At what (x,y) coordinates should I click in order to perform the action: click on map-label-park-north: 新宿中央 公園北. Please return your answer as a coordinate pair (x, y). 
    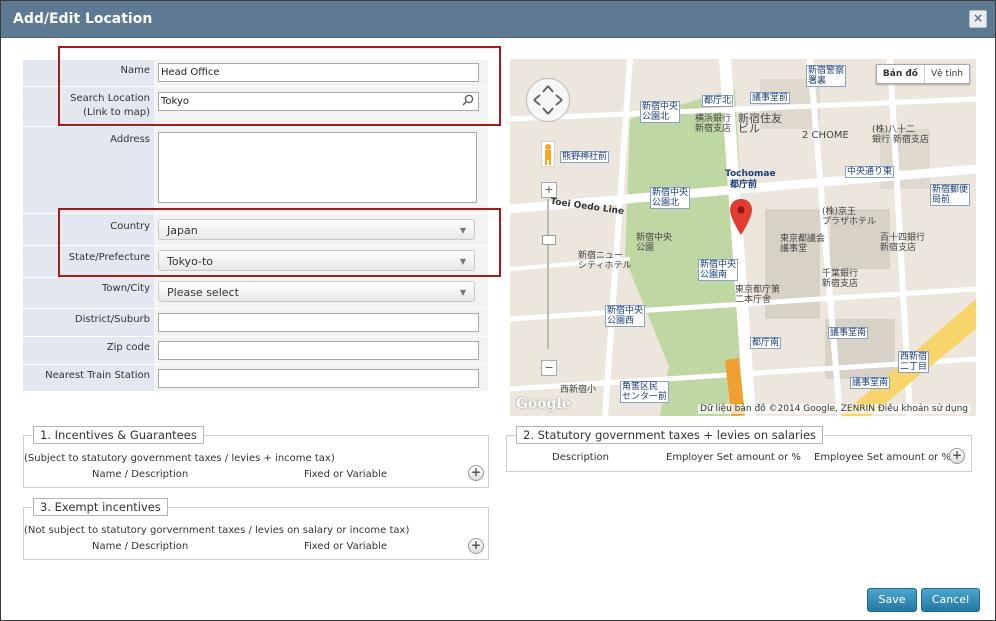
    Looking at the image, I should click on (660, 112).